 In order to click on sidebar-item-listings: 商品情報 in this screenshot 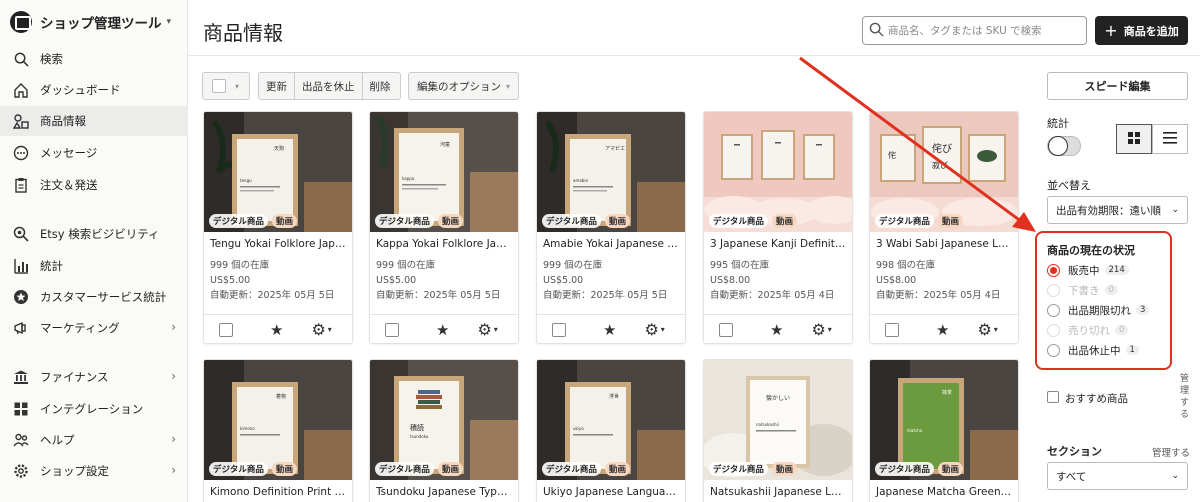, I will do `click(94, 121)`.